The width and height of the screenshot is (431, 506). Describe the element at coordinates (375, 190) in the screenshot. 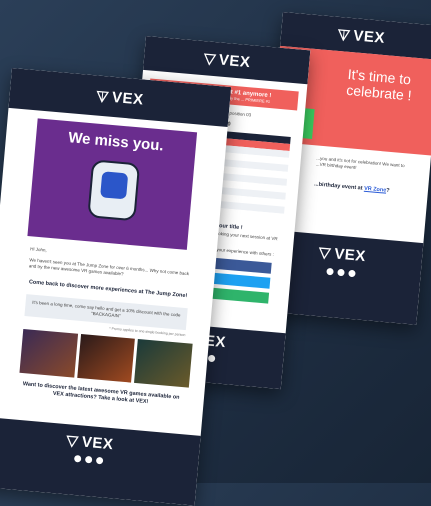

I see `cta-link: VR Zone` at that location.